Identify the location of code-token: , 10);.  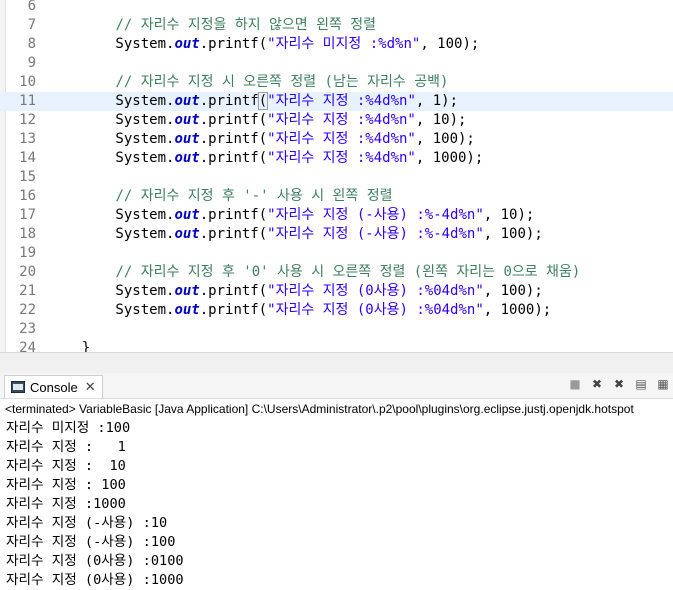
(509, 215).